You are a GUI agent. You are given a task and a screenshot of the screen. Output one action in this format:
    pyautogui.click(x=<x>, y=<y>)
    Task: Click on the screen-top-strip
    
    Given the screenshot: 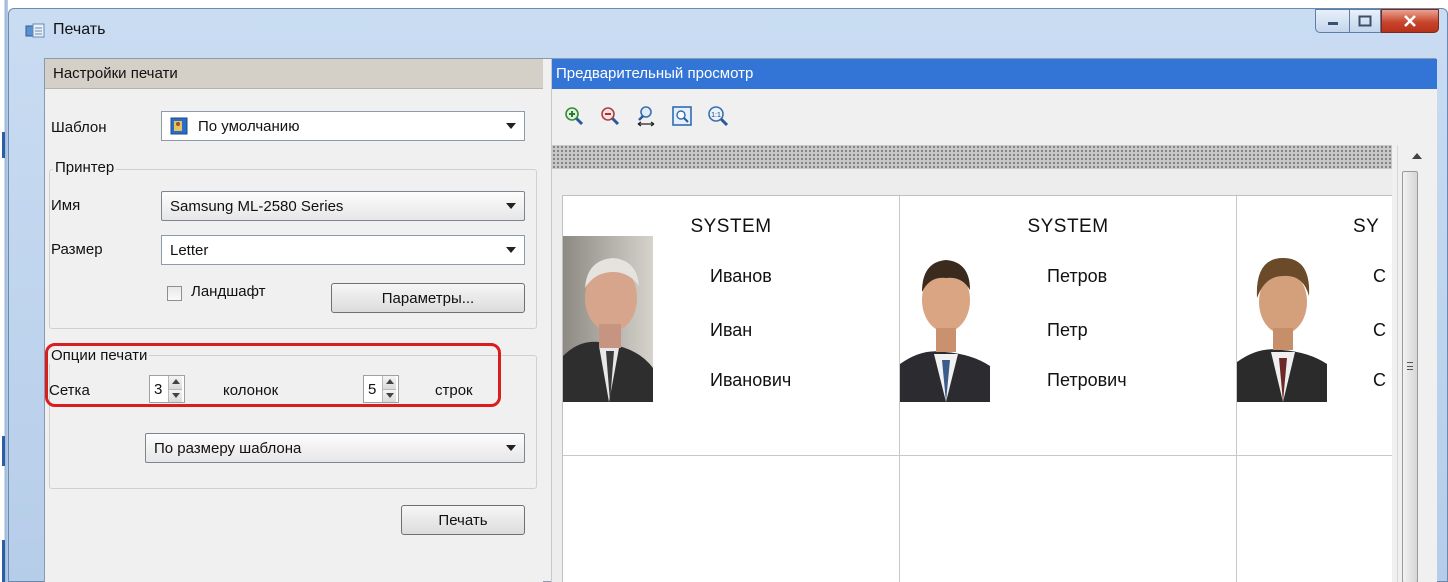 What is the action you would take?
    pyautogui.click(x=724, y=4)
    